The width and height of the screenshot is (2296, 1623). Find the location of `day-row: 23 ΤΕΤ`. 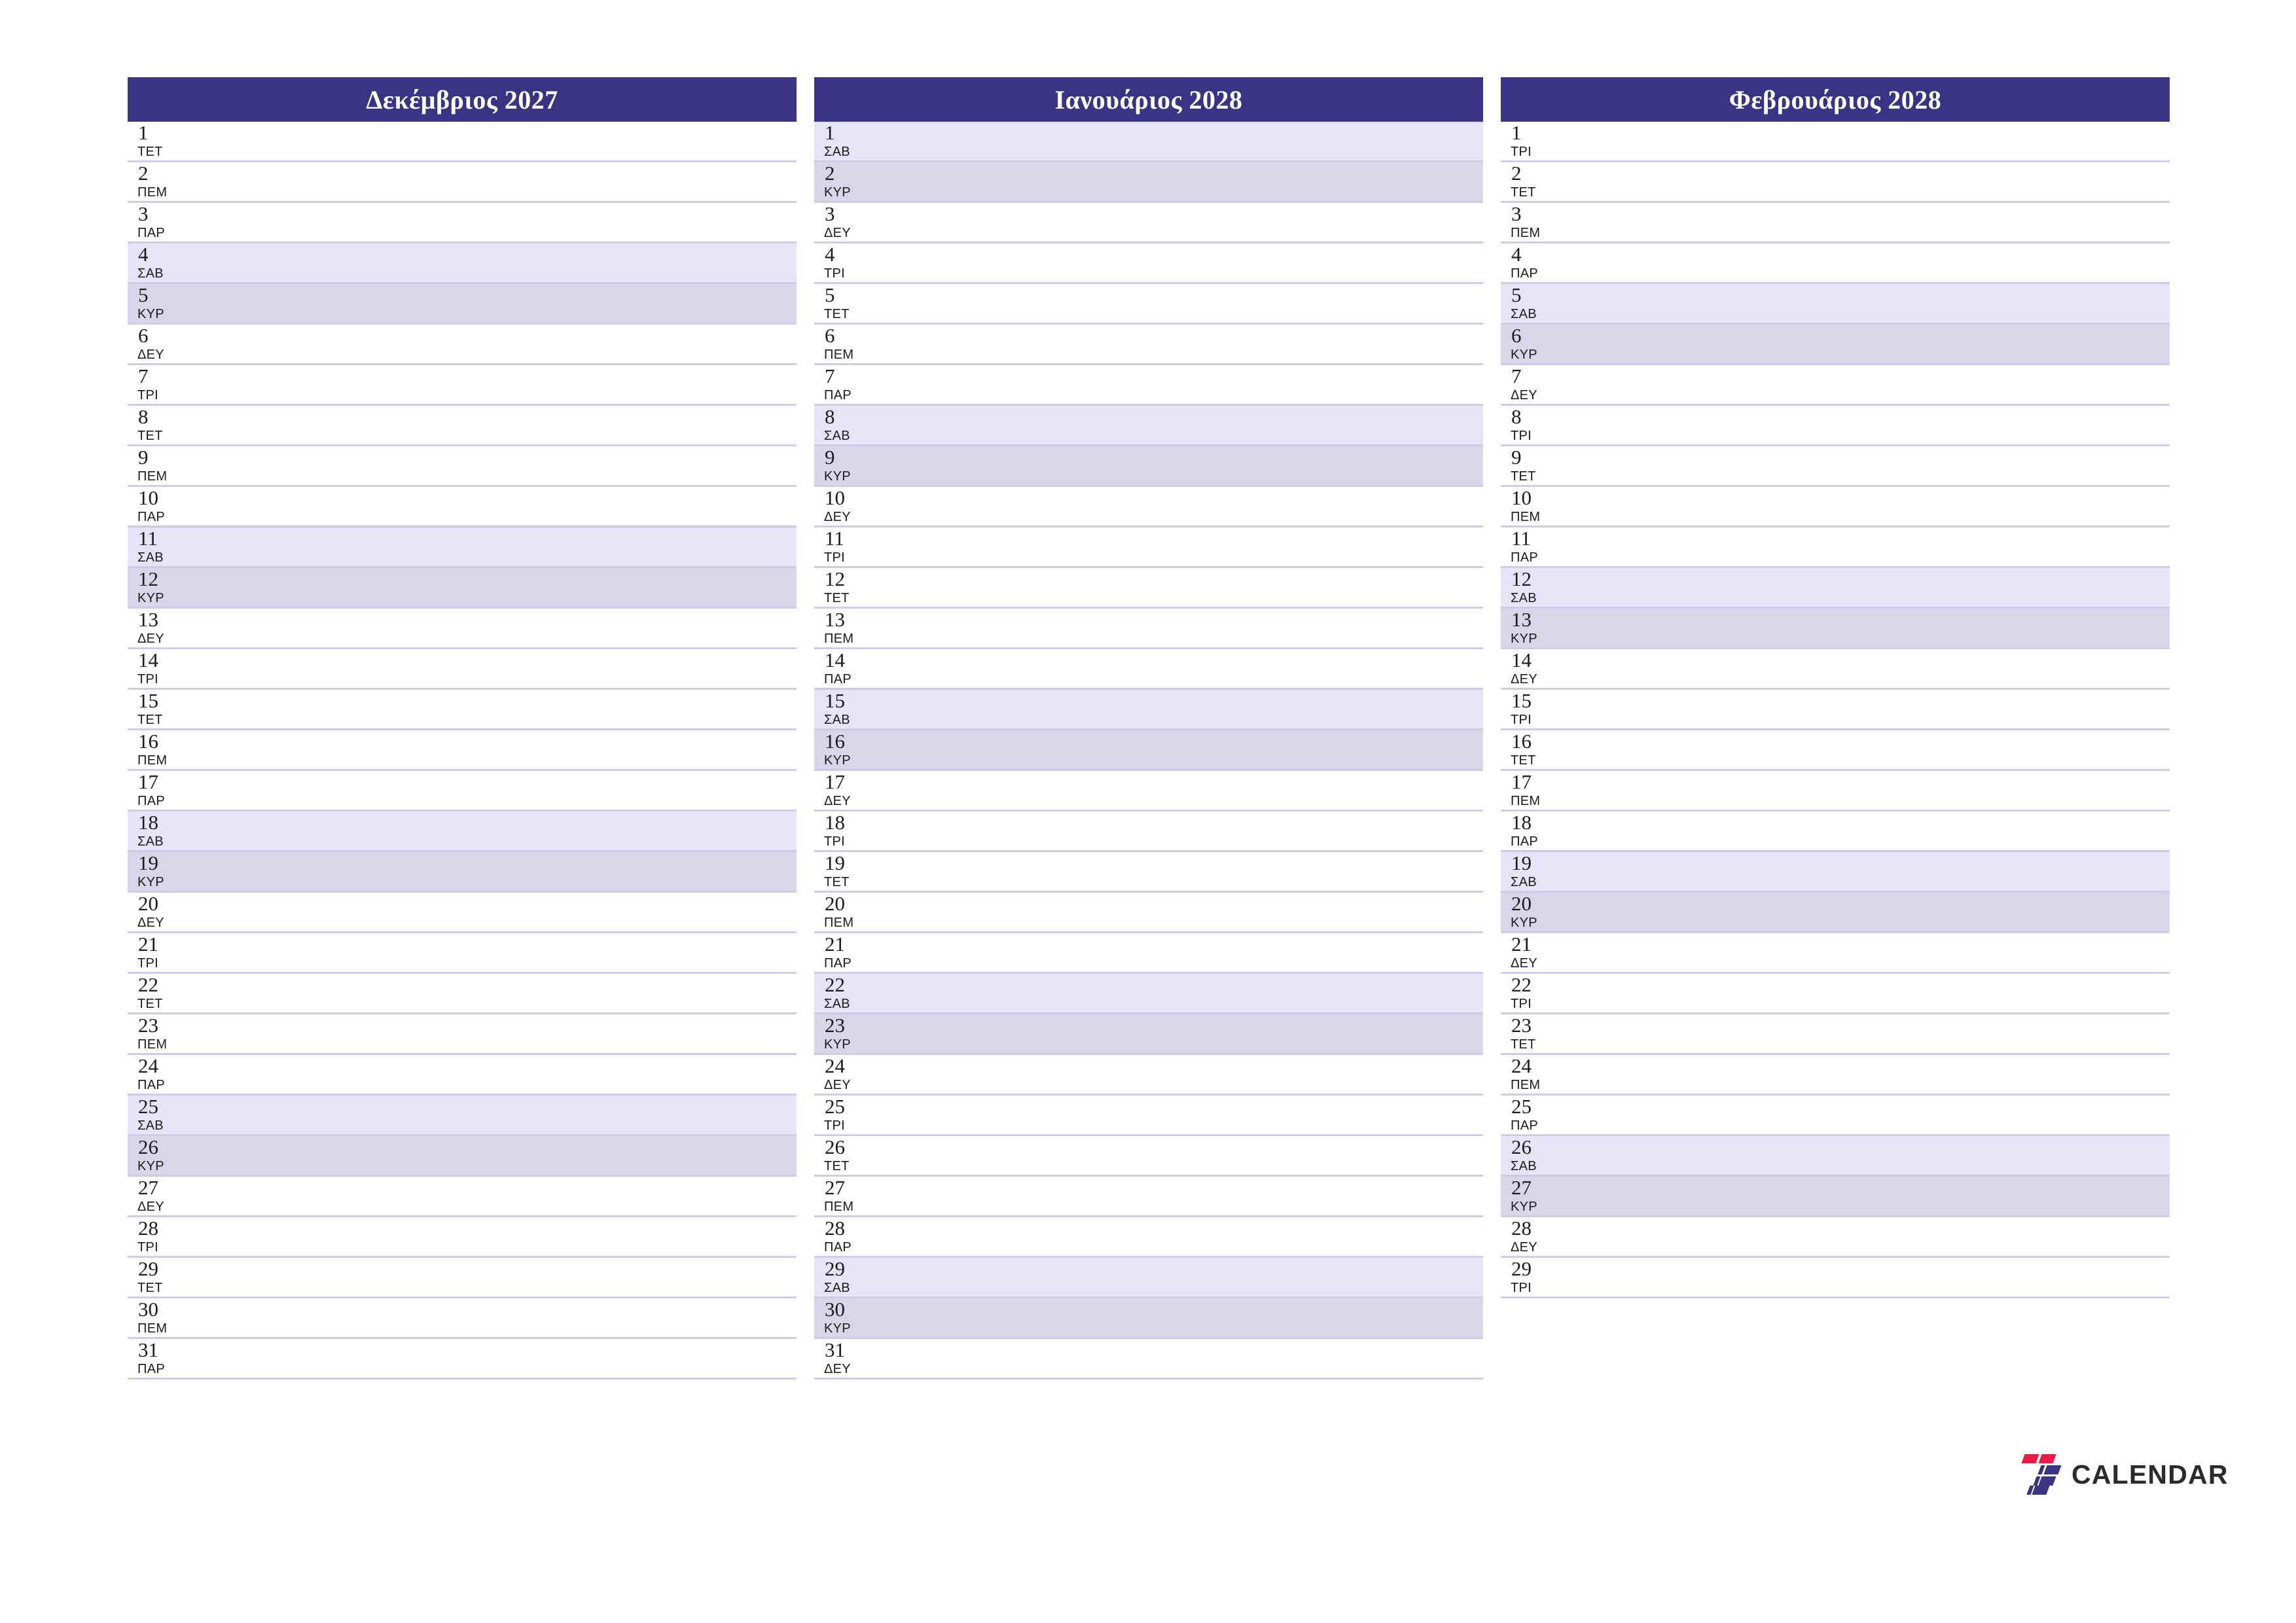

day-row: 23 ΤΕΤ is located at coordinates (1835, 1034).